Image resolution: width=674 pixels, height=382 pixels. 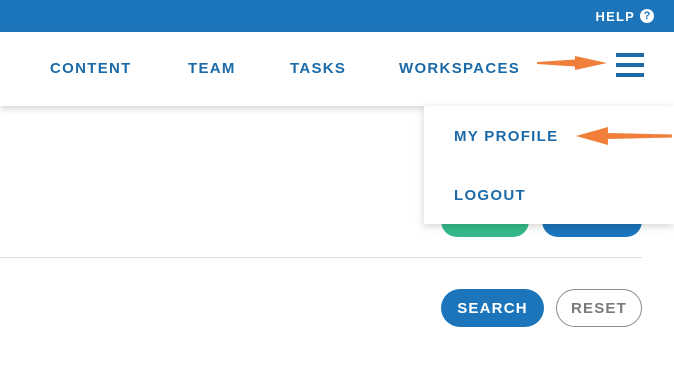 What do you see at coordinates (212, 68) in the screenshot?
I see `nav-team: TEAM` at bounding box center [212, 68].